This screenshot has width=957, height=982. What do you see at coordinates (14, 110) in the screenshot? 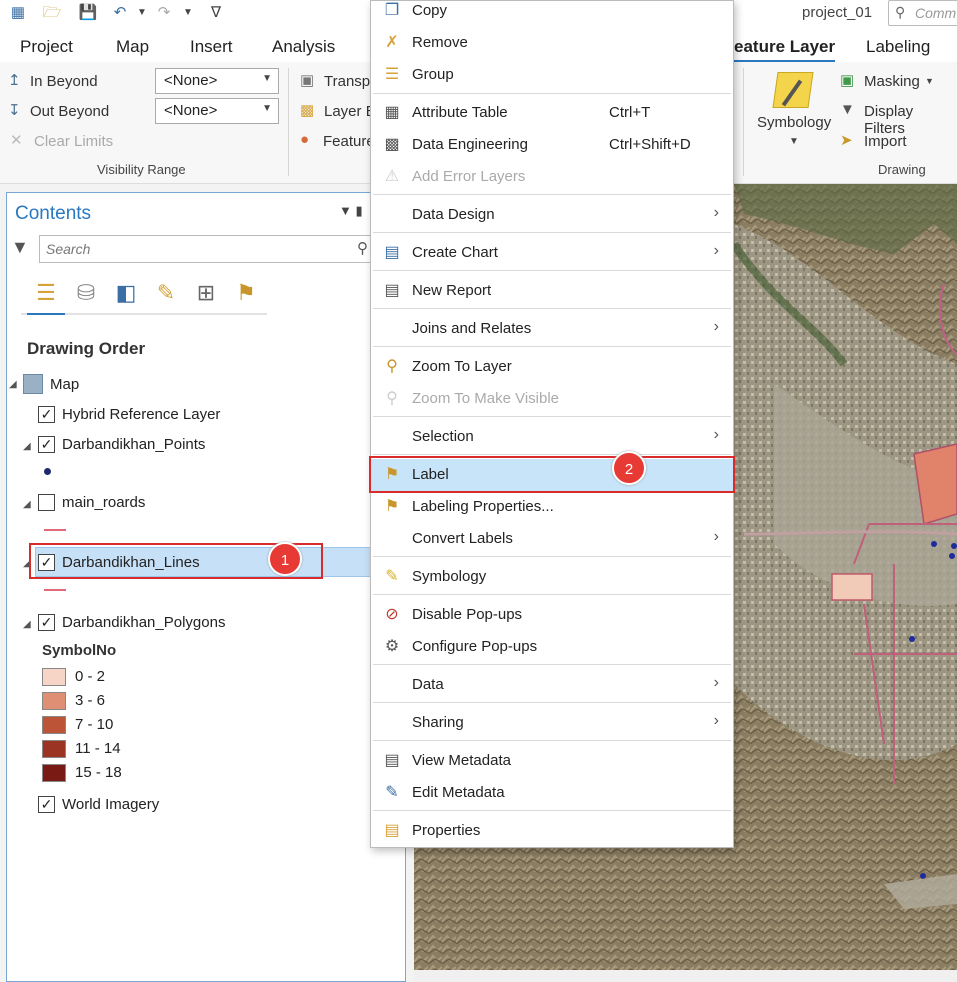
I see `out-beyond-icon: ↧` at bounding box center [14, 110].